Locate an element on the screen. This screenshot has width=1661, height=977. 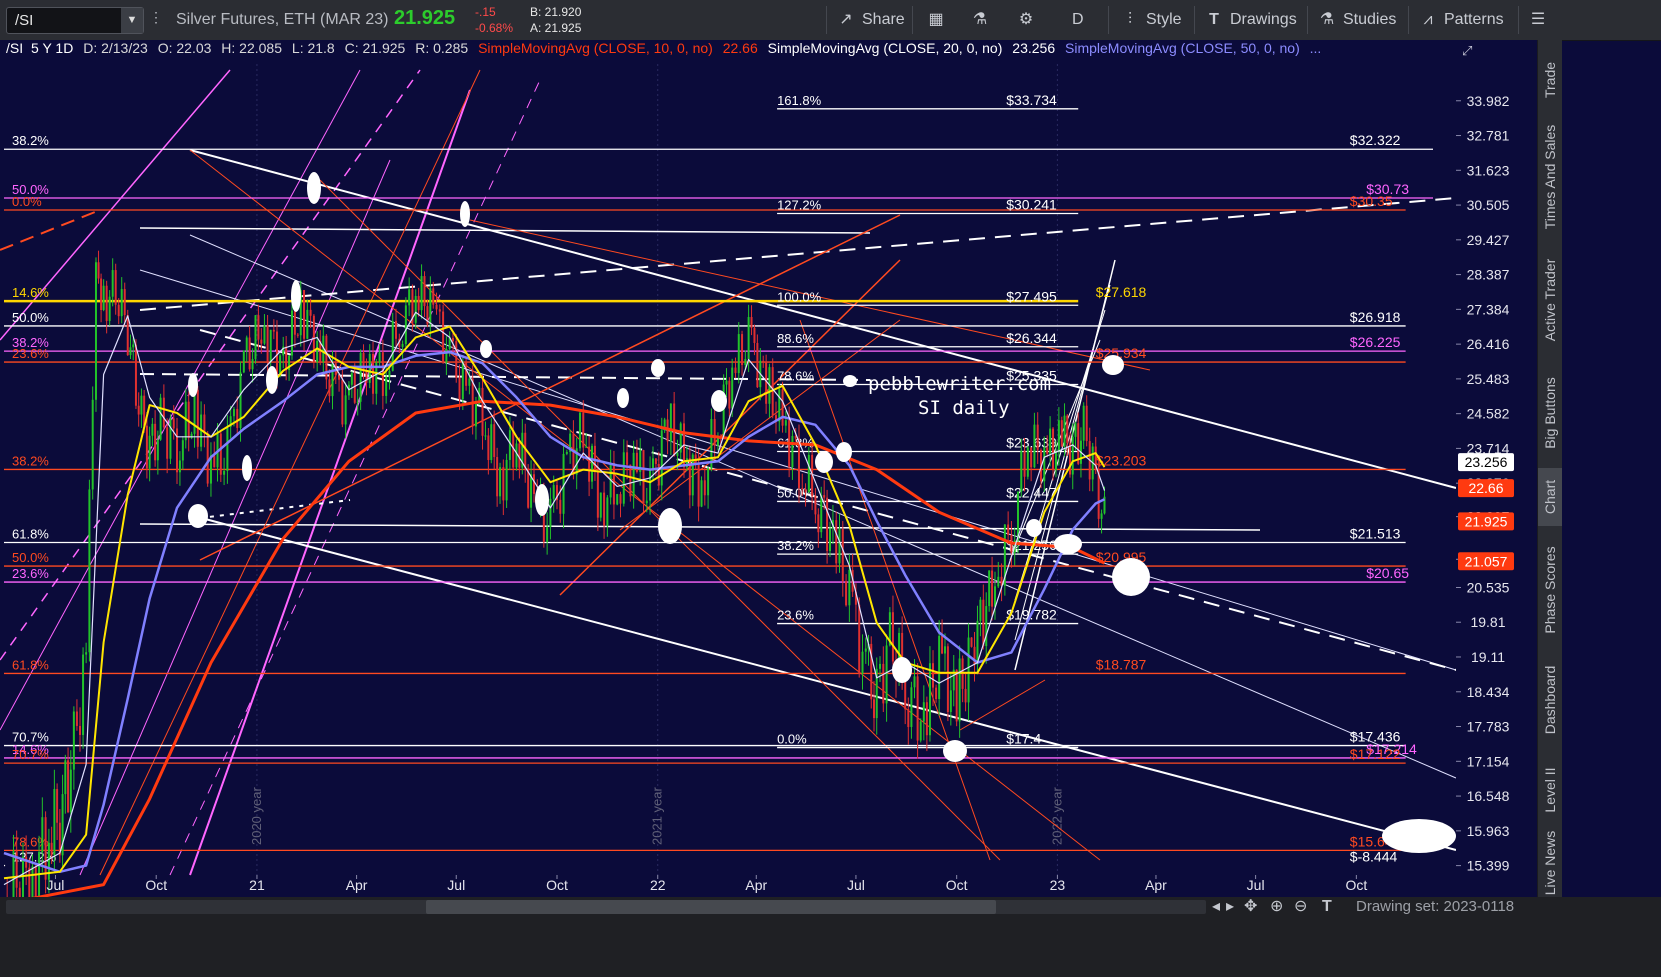
y-tick-label: 32.781 is located at coordinates (1488, 136).